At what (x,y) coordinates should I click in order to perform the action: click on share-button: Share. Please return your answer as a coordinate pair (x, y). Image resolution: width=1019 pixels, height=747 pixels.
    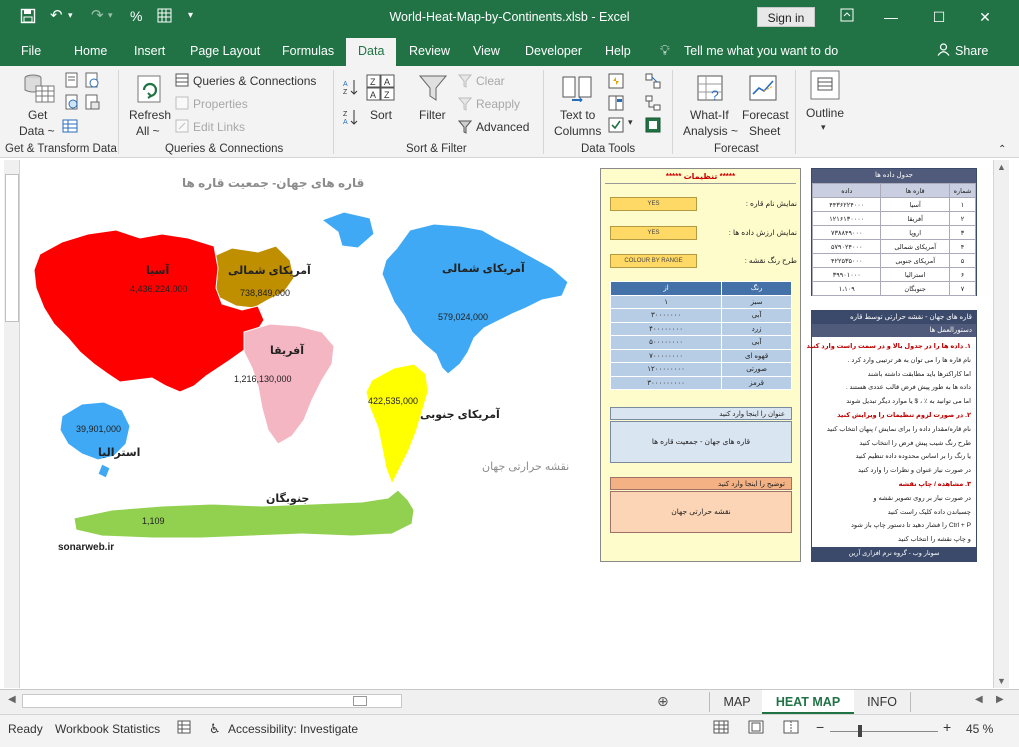
    Looking at the image, I should click on (971, 51).